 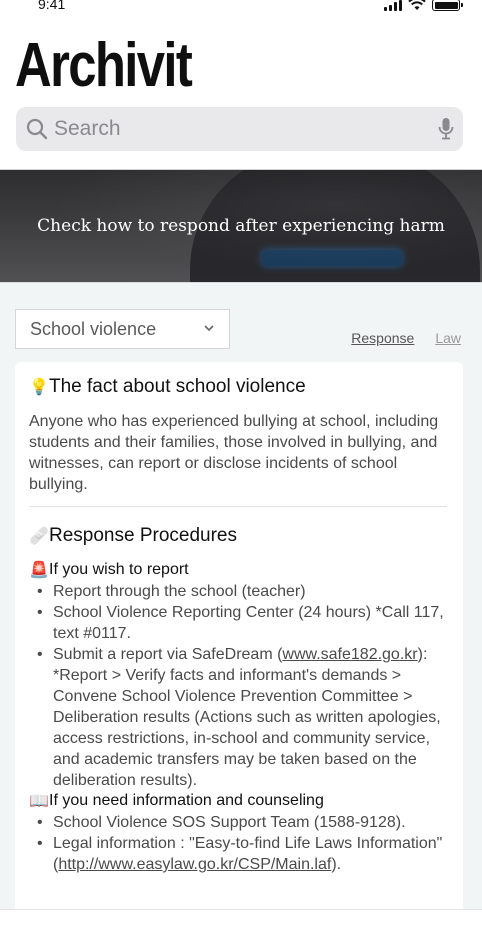 I want to click on fact-title-text: The fact about school violence, so click(x=177, y=386).